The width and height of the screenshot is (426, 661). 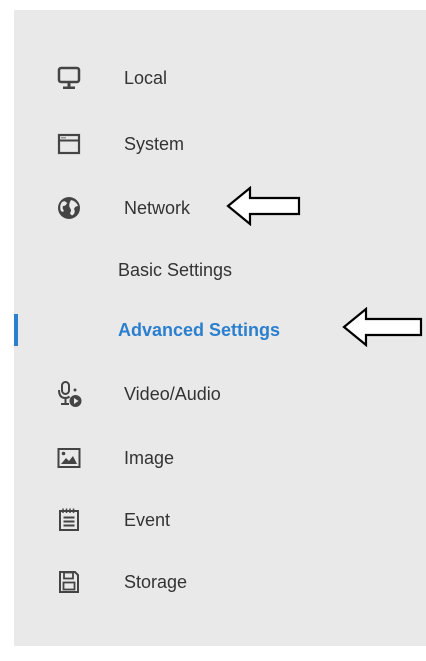 What do you see at coordinates (220, 208) in the screenshot?
I see `sidebar-item-network: Network` at bounding box center [220, 208].